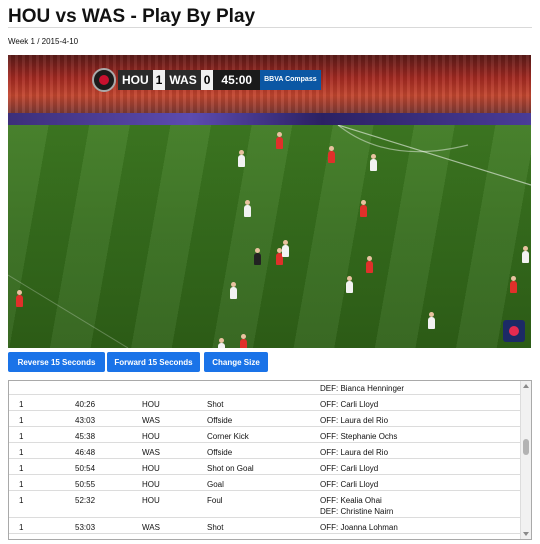 The height and width of the screenshot is (544, 540). Describe the element at coordinates (264, 435) in the screenshot. I see `play-row: 1 45:38 HOU Corner Kick OFF: Stephanie Ochs` at that location.